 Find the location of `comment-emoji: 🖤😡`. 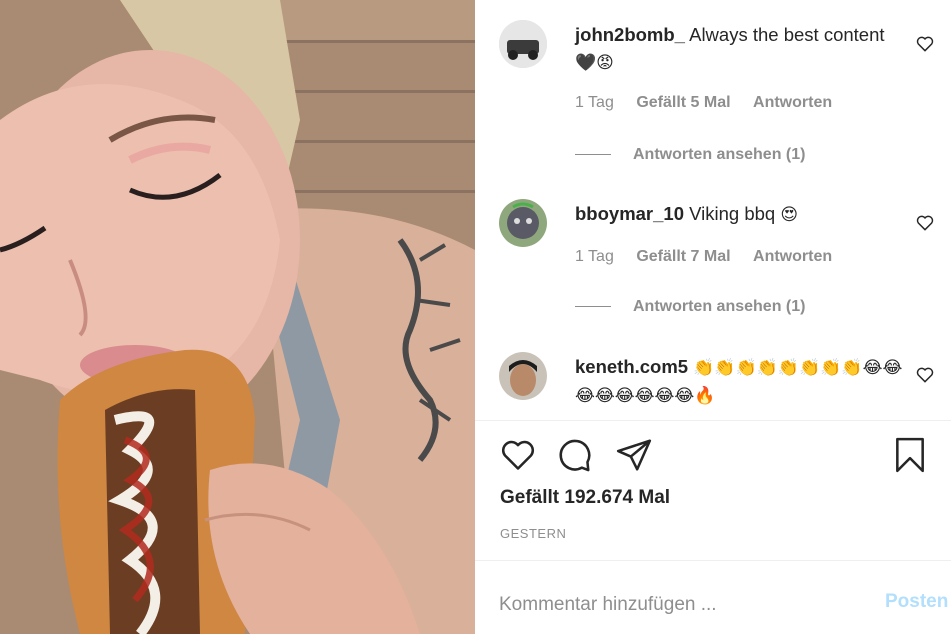

comment-emoji: 🖤😡 is located at coordinates (594, 62).